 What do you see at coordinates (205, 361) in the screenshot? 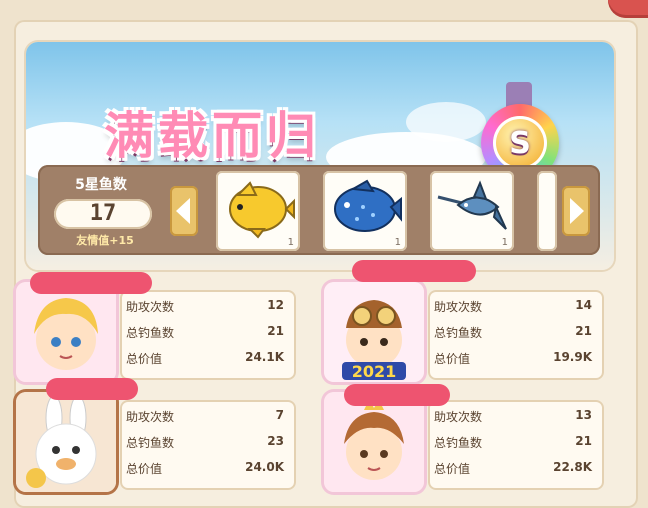
I see `value-row: 总价值 24.1K` at bounding box center [205, 361].